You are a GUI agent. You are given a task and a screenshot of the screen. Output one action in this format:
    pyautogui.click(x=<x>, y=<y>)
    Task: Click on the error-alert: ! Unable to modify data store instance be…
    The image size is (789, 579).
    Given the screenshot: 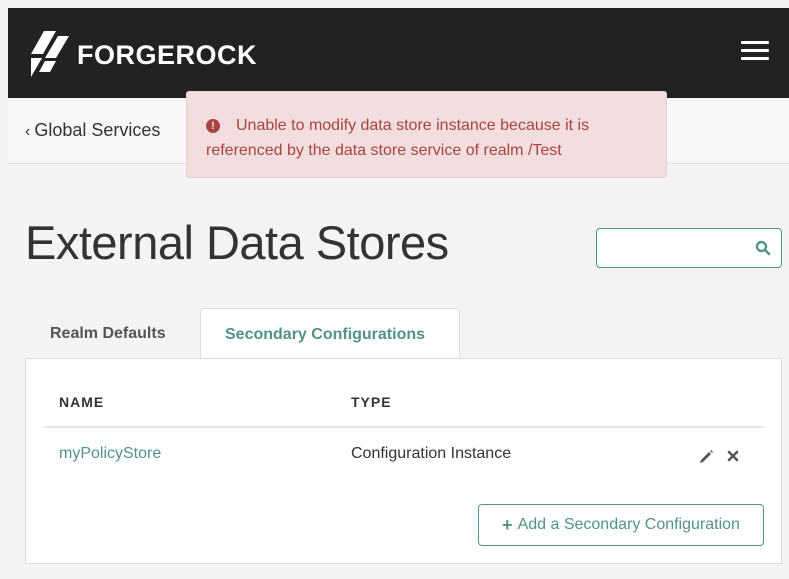 What is the action you would take?
    pyautogui.click(x=426, y=134)
    